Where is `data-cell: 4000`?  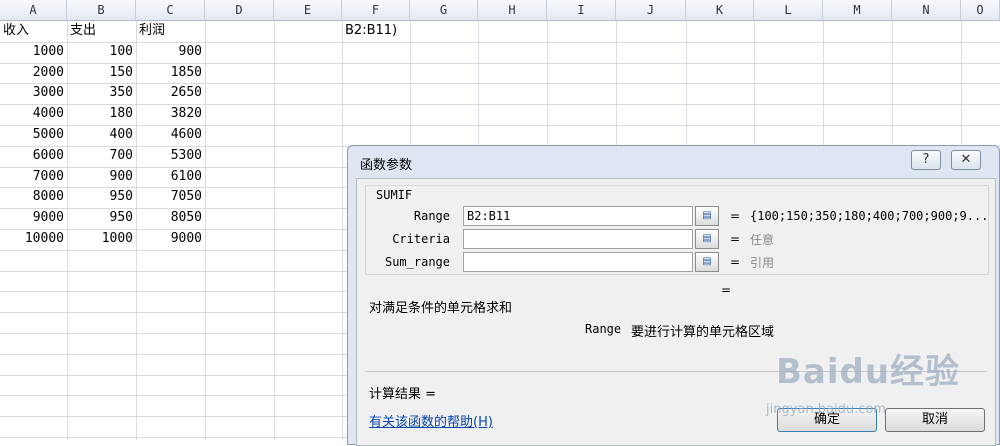
data-cell: 4000 is located at coordinates (33, 114).